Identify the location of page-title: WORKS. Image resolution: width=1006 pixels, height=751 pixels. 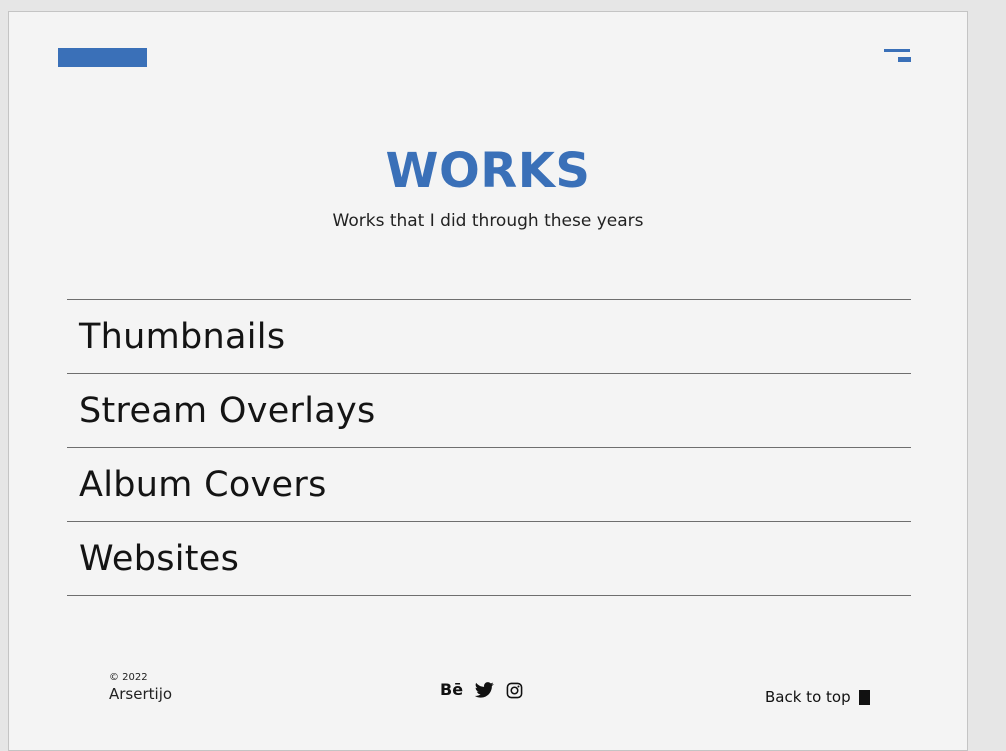
(488, 171).